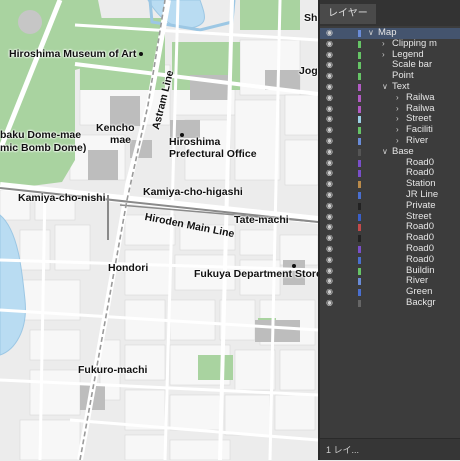 Image resolution: width=460 pixels, height=461 pixels. What do you see at coordinates (62, 198) in the screenshot?
I see `label-kamiya-cho-nishi: Kamiya-cho-nishi` at bounding box center [62, 198].